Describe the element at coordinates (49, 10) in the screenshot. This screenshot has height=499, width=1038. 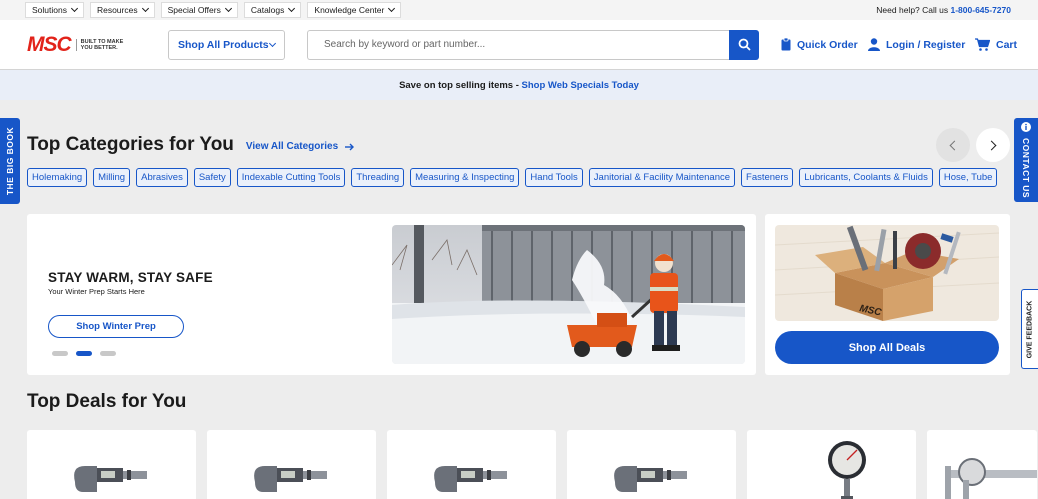
I see `menu-label: Solutions` at that location.